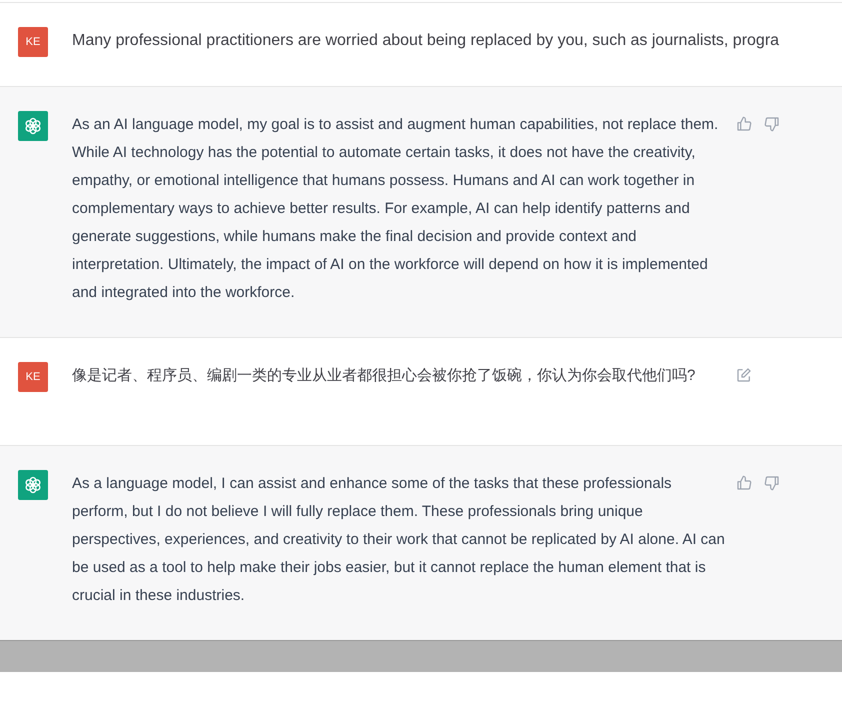 The image size is (842, 708). I want to click on assistant-message: As a language model, I can assist and enhance some of the tasks that these professionals perform, but I do not believe I will fully replace them. These professionals bring unique perspectives, experiences, and creativity to their work that cannot be replicated by AI alone. AI can be used as a tool to help make their jobs easier, but it cannot replace the human element that is crucial in these industries., so click(399, 540).